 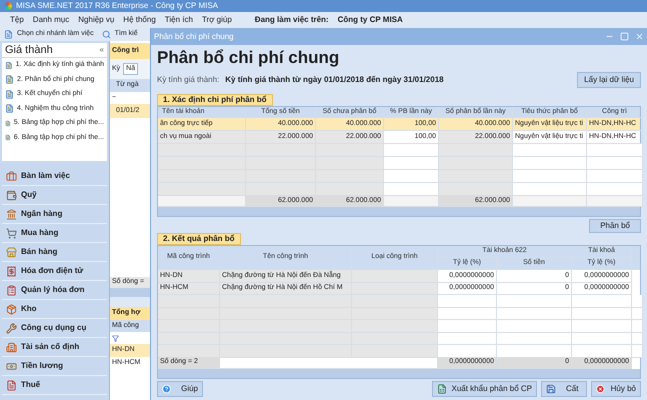 What do you see at coordinates (217, 20) in the screenshot?
I see `menu-item: Trợ giúp` at bounding box center [217, 20].